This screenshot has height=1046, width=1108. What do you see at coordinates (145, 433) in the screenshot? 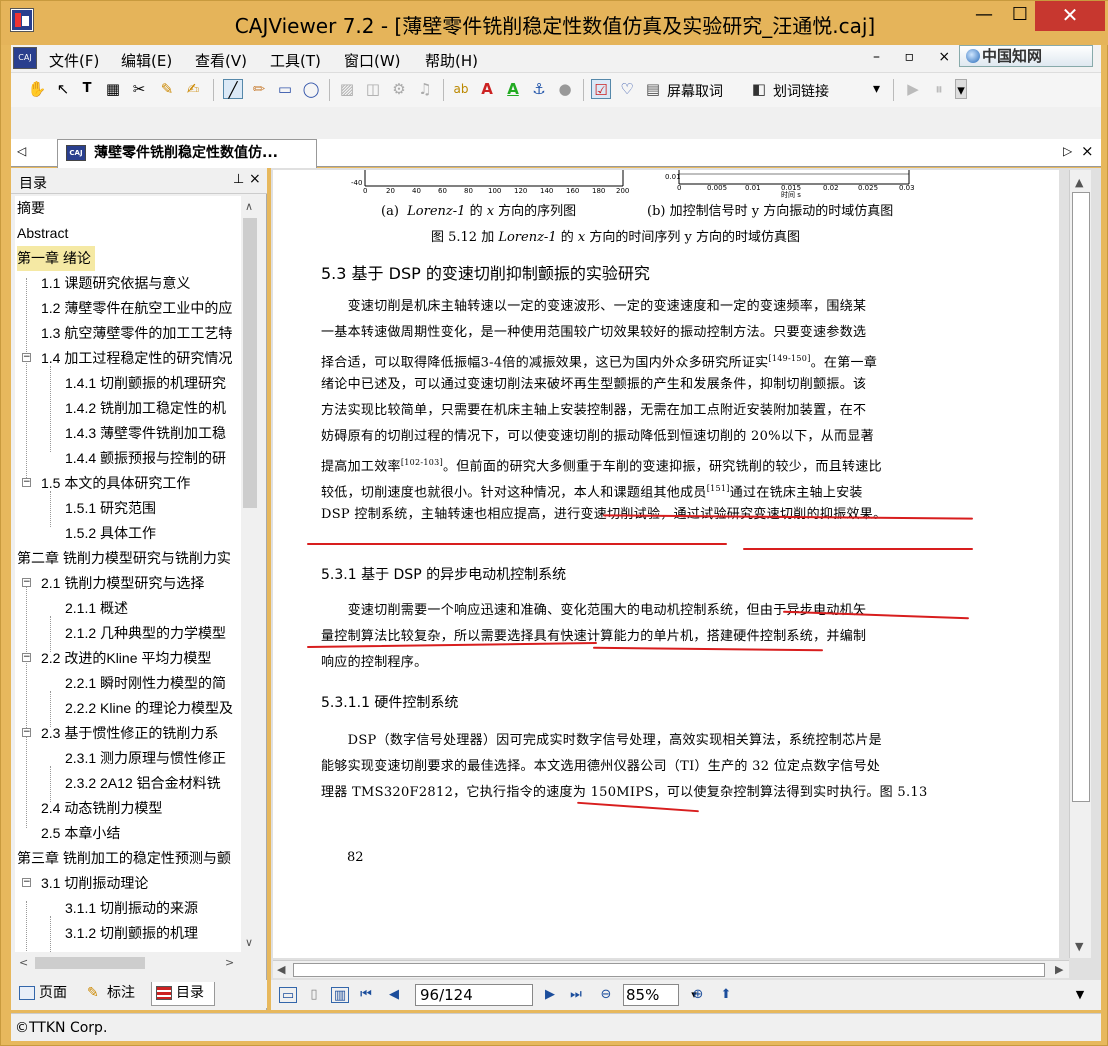
I see `toc-item: 1.4.3 薄壁零件铣削加工稳` at bounding box center [145, 433].